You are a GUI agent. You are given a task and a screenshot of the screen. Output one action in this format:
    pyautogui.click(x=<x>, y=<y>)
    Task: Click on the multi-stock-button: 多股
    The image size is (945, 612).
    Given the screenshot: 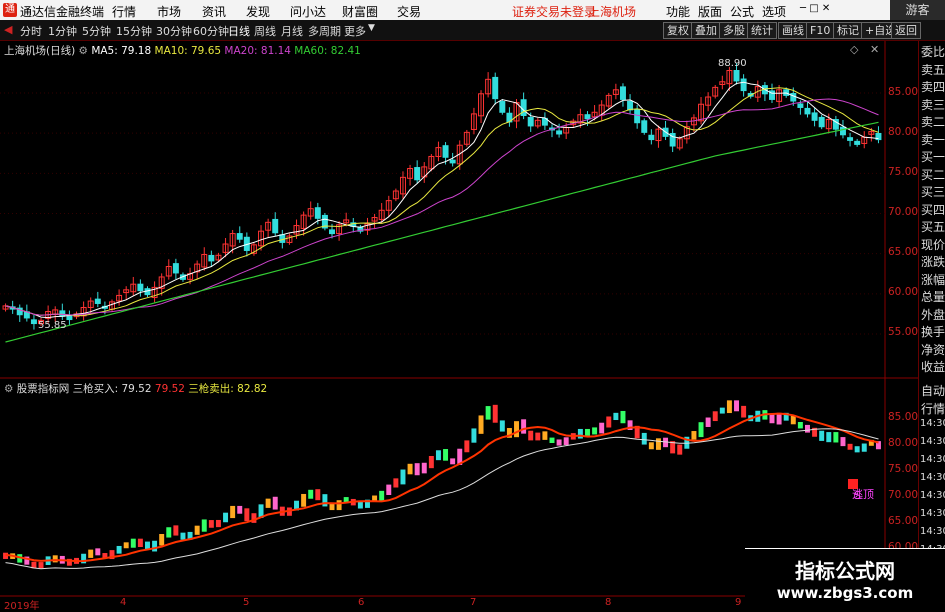 What is the action you would take?
    pyautogui.click(x=734, y=30)
    